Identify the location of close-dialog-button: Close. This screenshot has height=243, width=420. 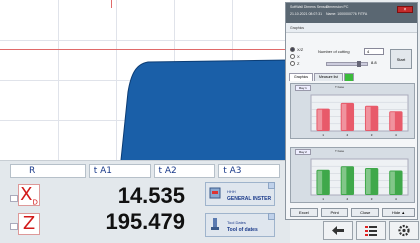
(365, 212).